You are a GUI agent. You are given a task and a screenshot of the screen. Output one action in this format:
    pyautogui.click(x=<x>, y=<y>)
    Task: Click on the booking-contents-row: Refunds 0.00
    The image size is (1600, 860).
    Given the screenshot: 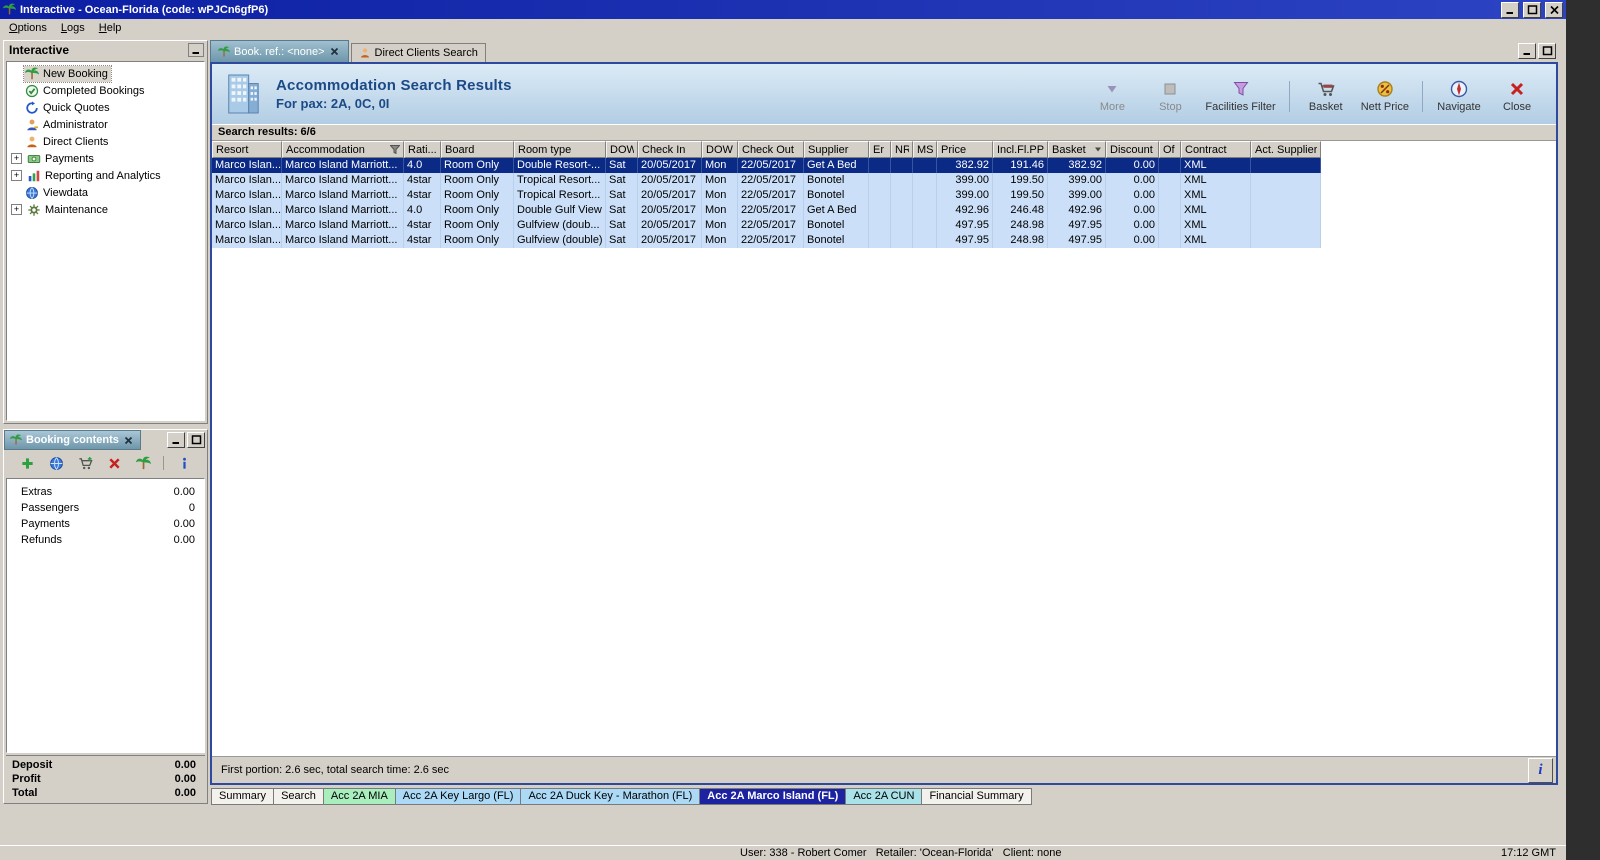 What is the action you would take?
    pyautogui.click(x=105, y=540)
    